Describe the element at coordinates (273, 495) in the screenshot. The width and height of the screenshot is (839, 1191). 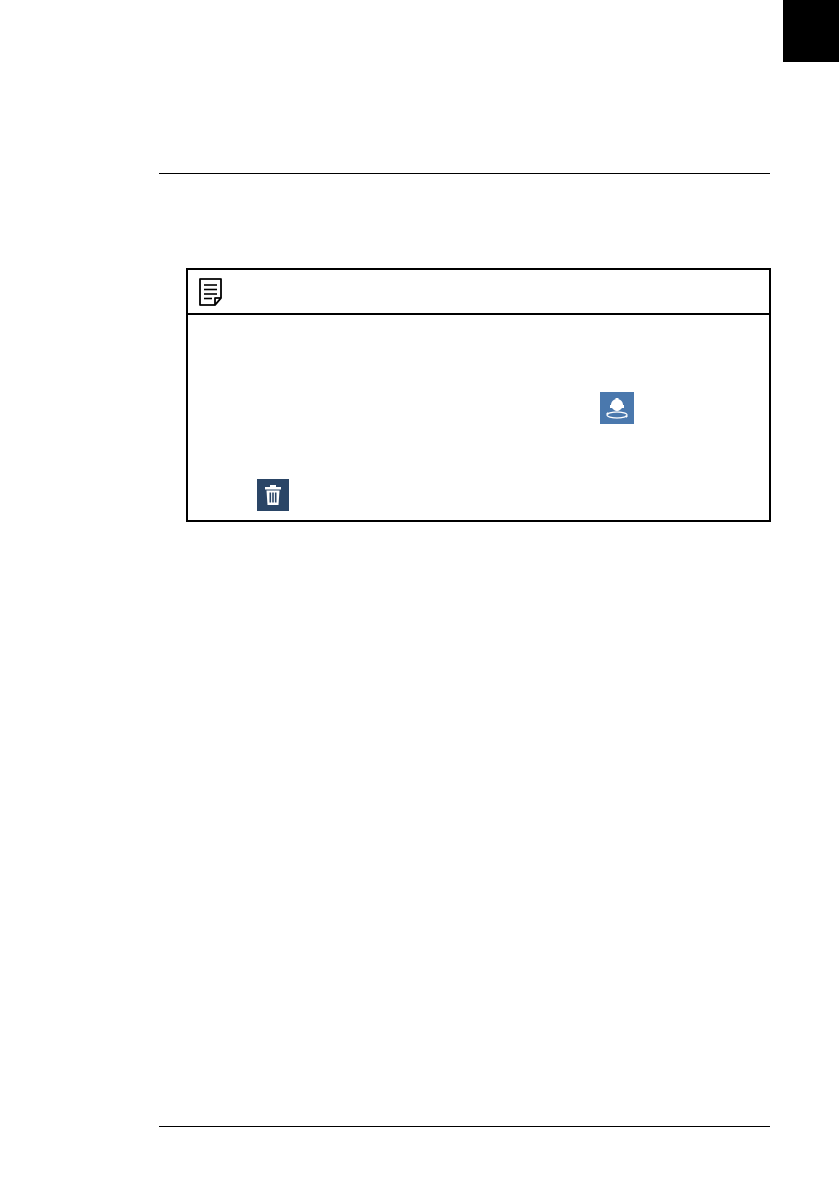
I see `trash-icon` at that location.